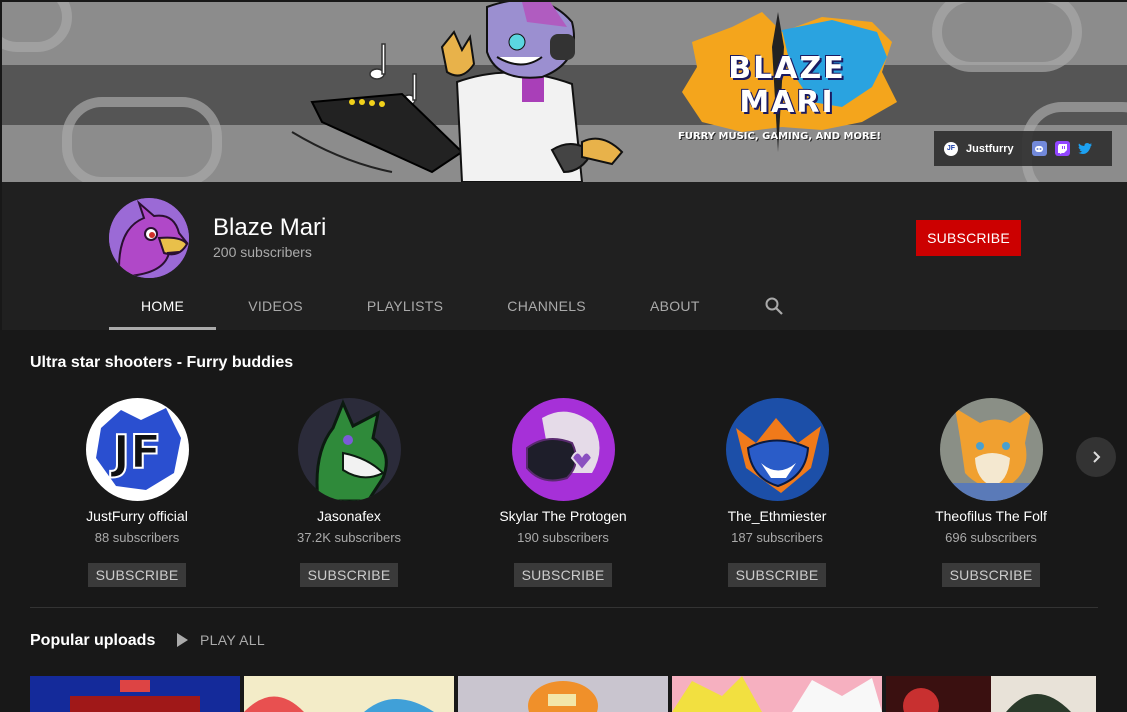 This screenshot has width=1127, height=712. I want to click on play-all-label: PLAY ALL, so click(232, 640).